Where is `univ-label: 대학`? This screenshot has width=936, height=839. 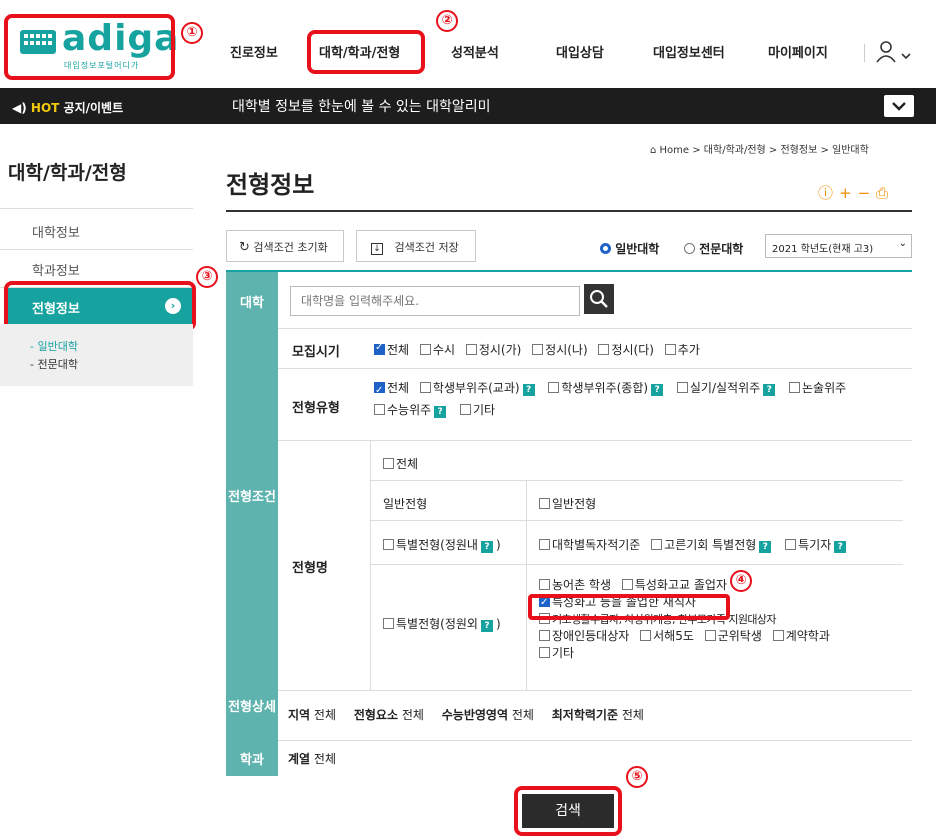 univ-label: 대학 is located at coordinates (252, 300).